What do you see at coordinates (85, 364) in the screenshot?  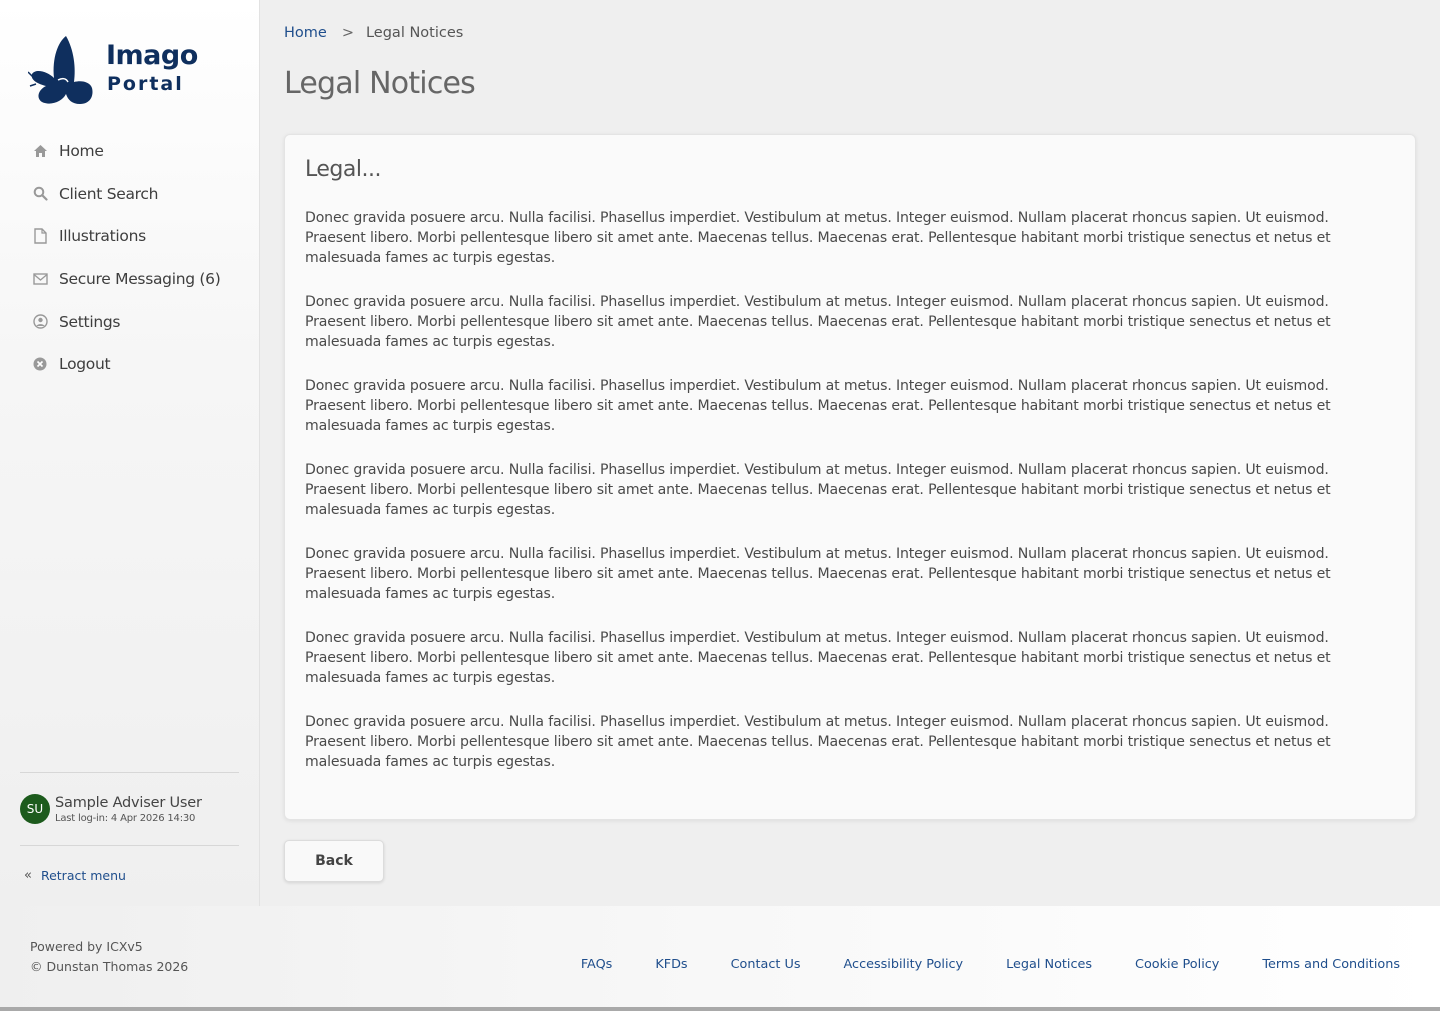 I see `sidebar-item-label: Logout` at bounding box center [85, 364].